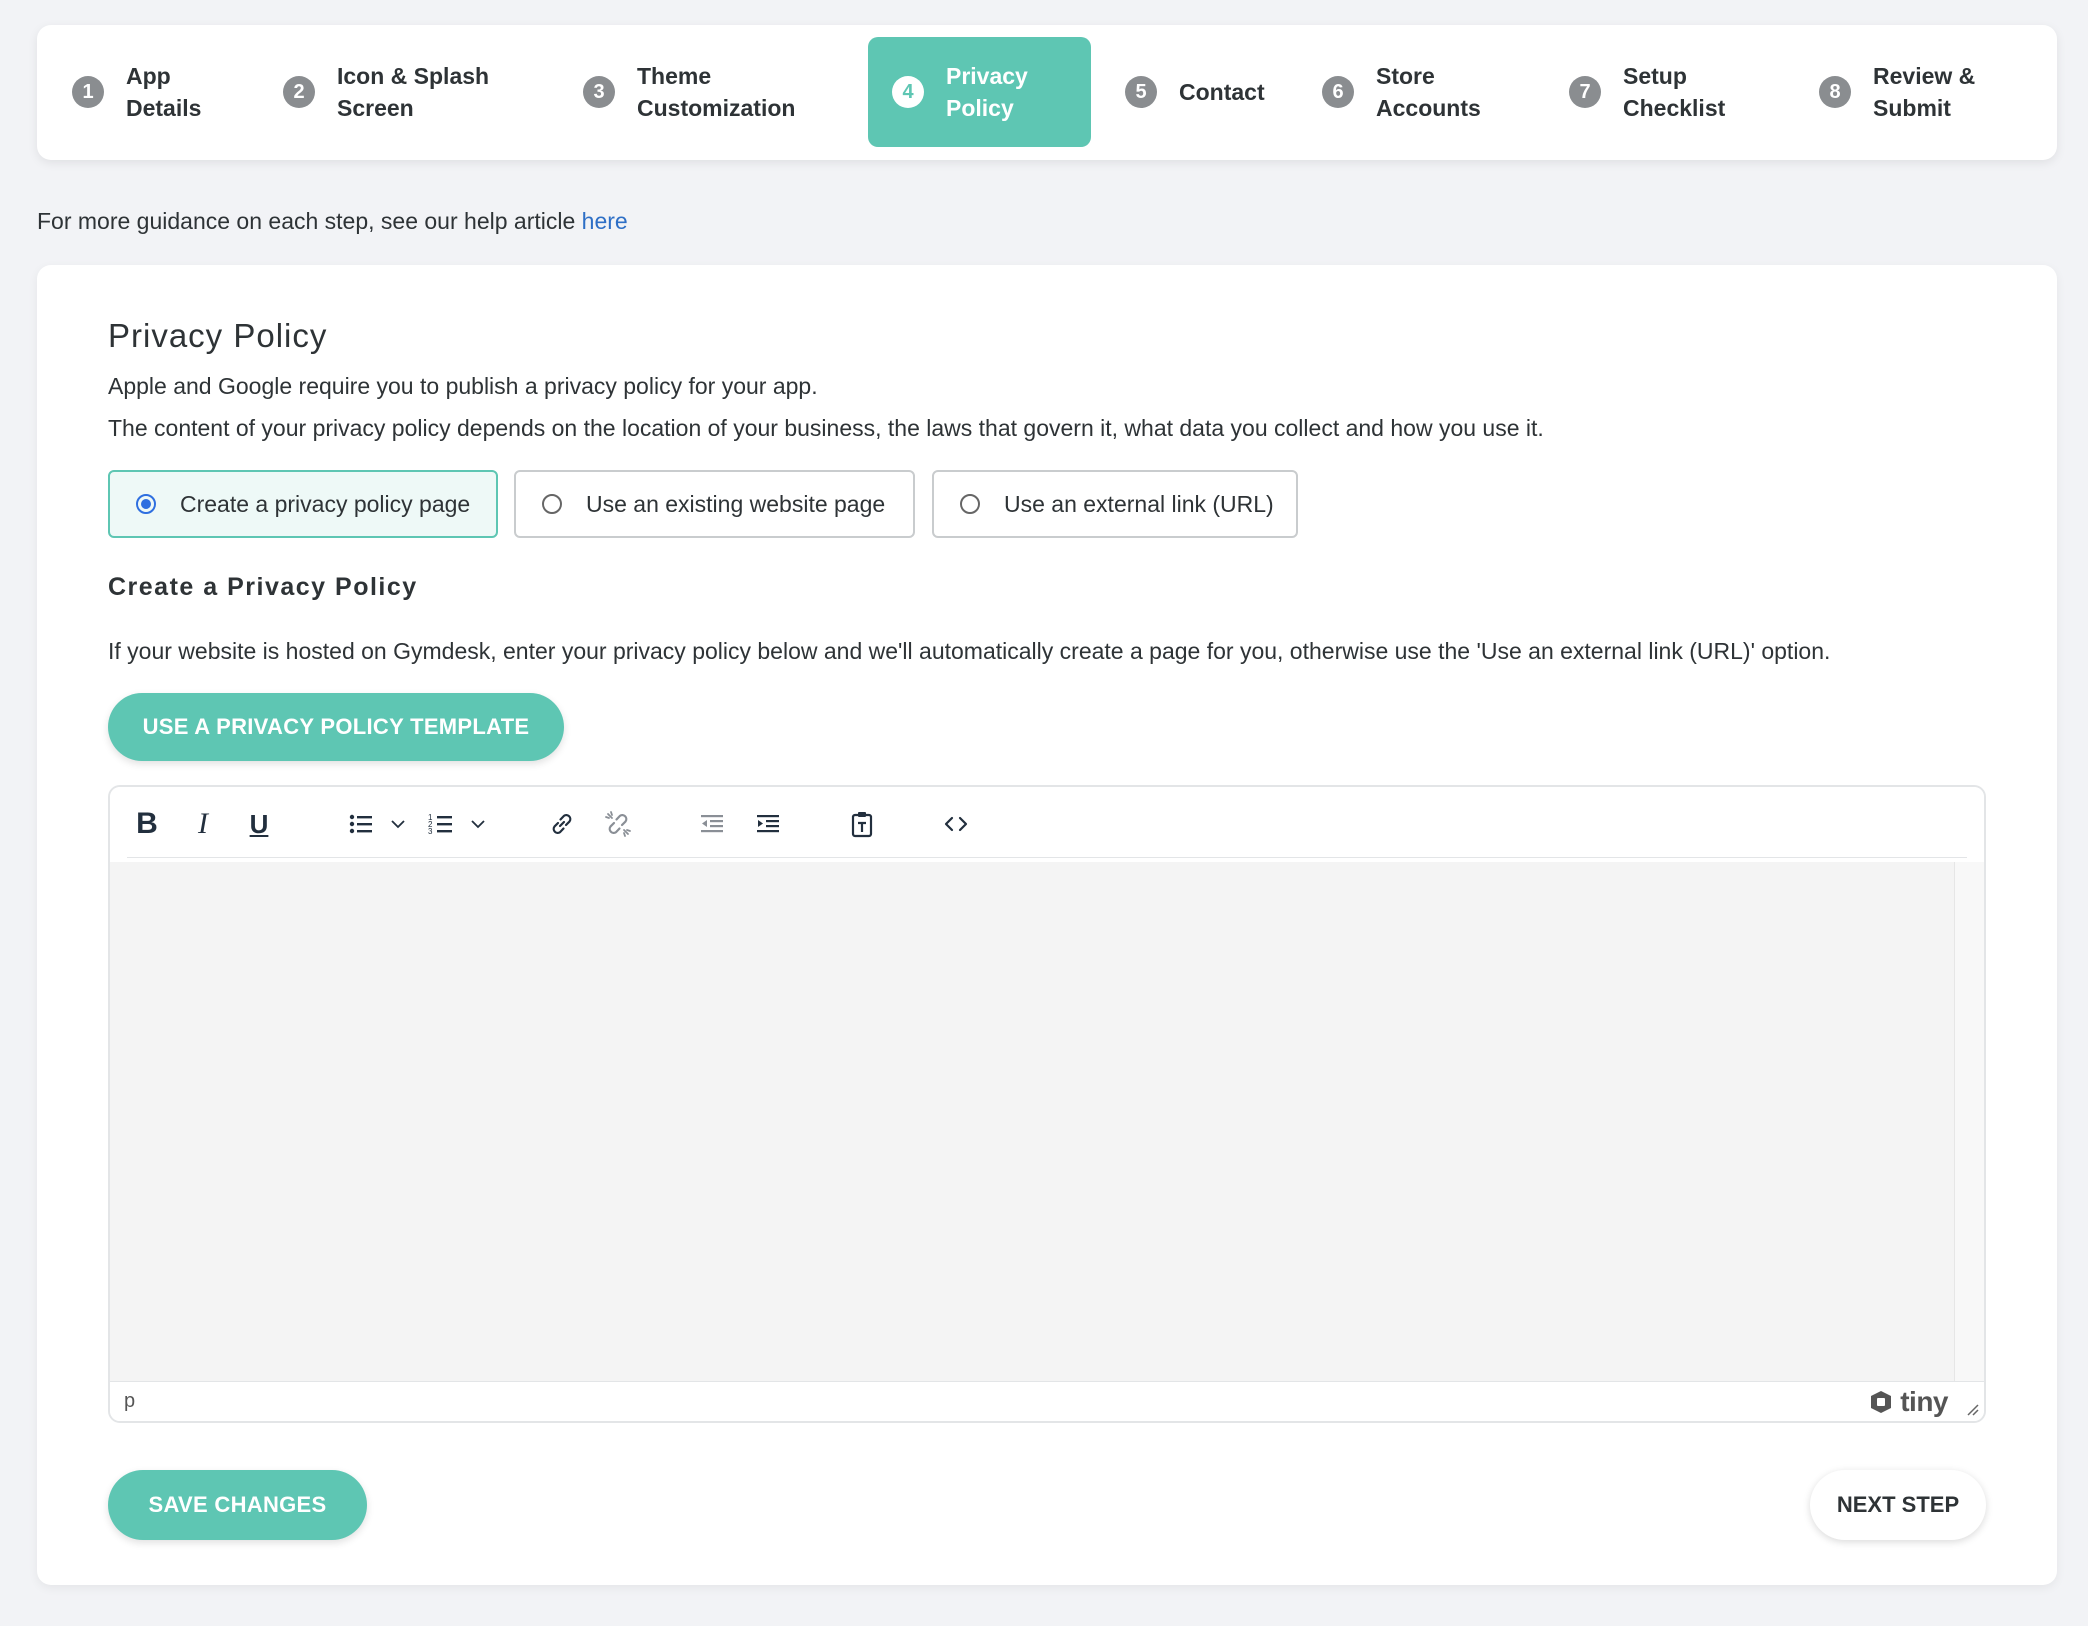 This screenshot has width=2088, height=1626. I want to click on step-label: Icon & Splash Screen, so click(413, 92).